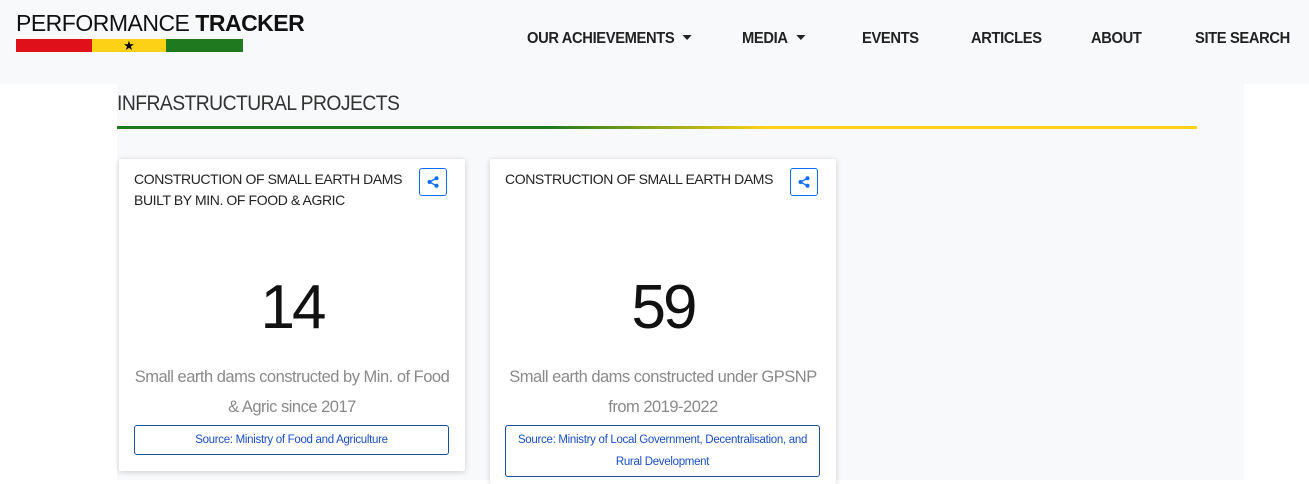  I want to click on card-title: CONSTRUCTION OF SMALL EARTH DAMS, so click(639, 179).